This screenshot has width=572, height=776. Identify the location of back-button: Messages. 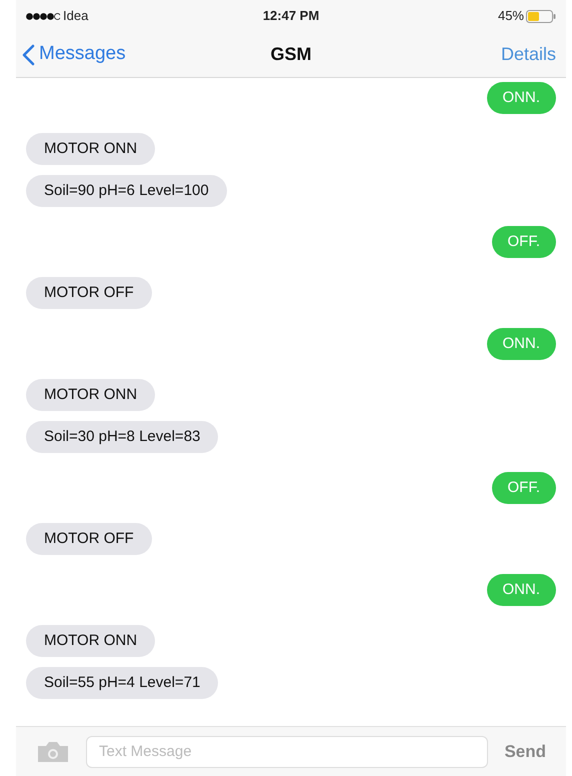
(107, 54).